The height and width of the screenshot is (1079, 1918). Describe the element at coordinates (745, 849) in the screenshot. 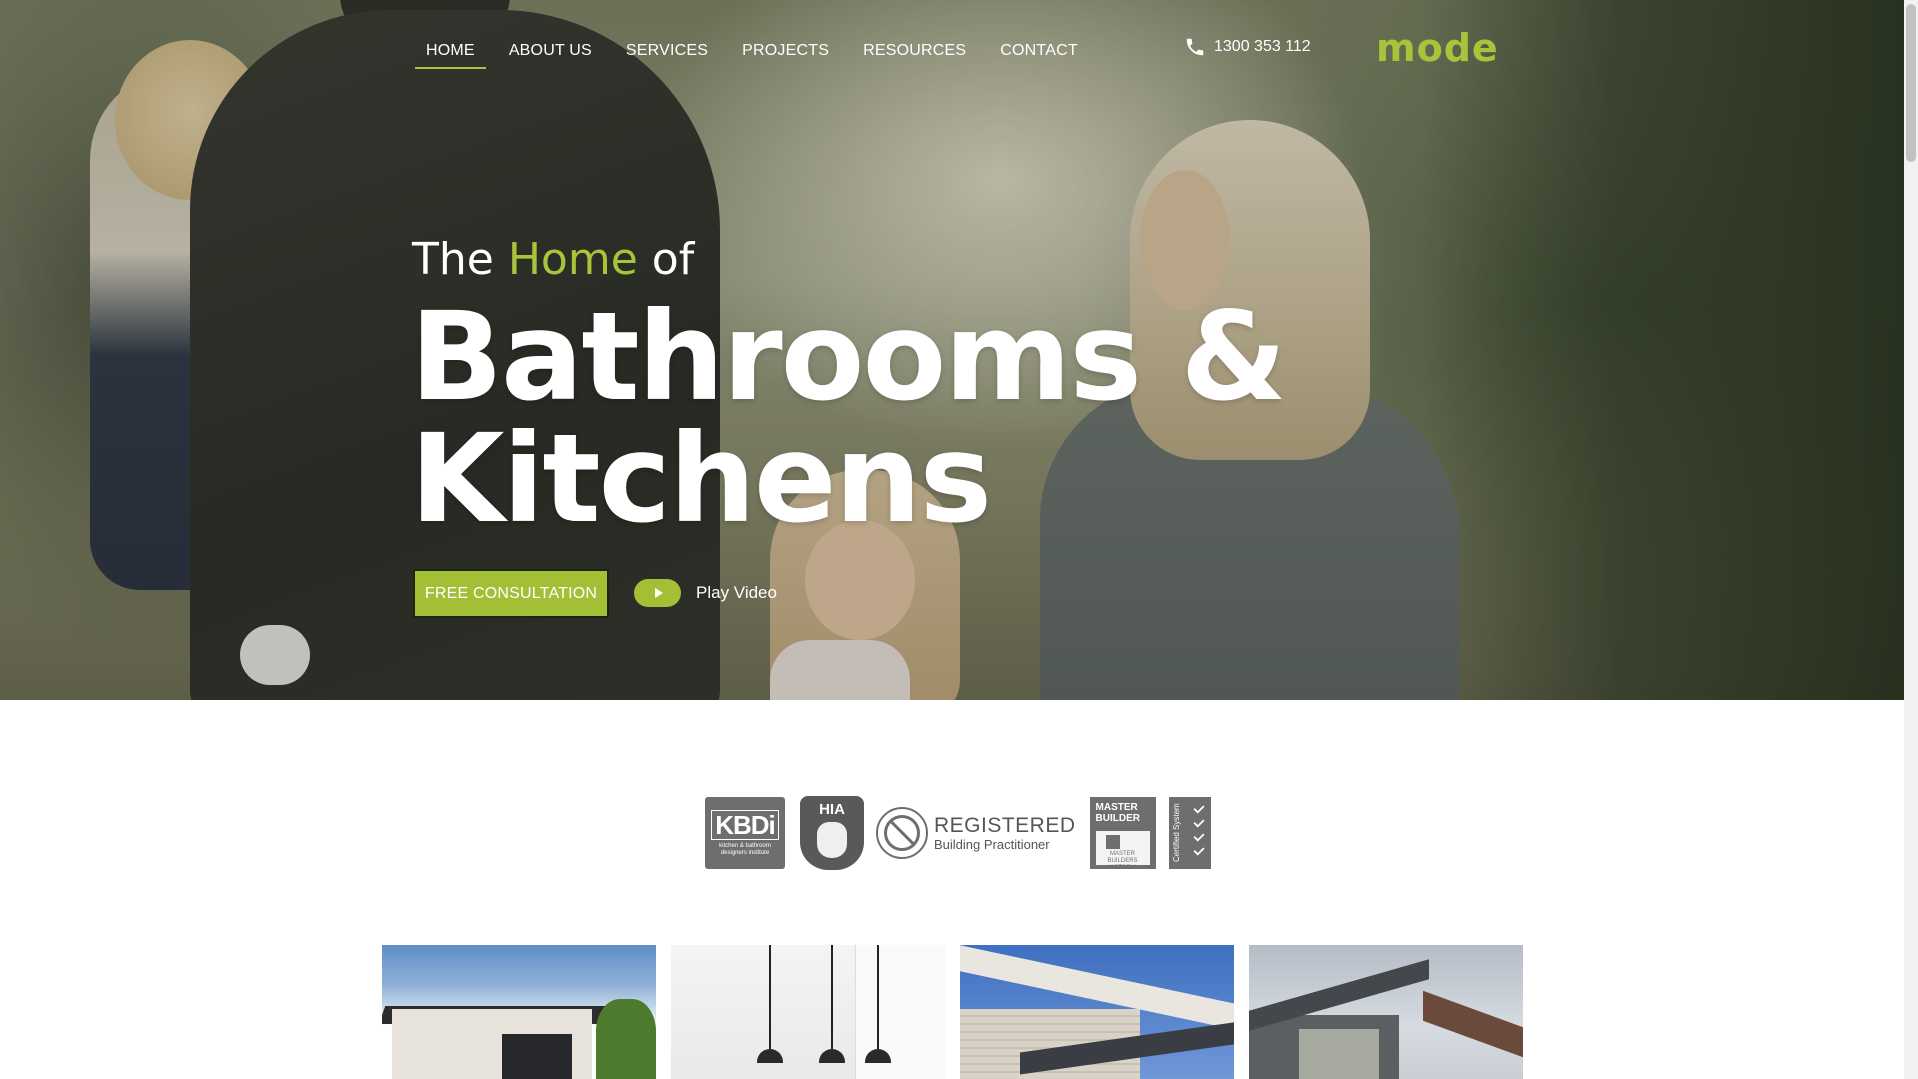

I see `kbdi-caption: kitchen & bathroom designers institute` at that location.